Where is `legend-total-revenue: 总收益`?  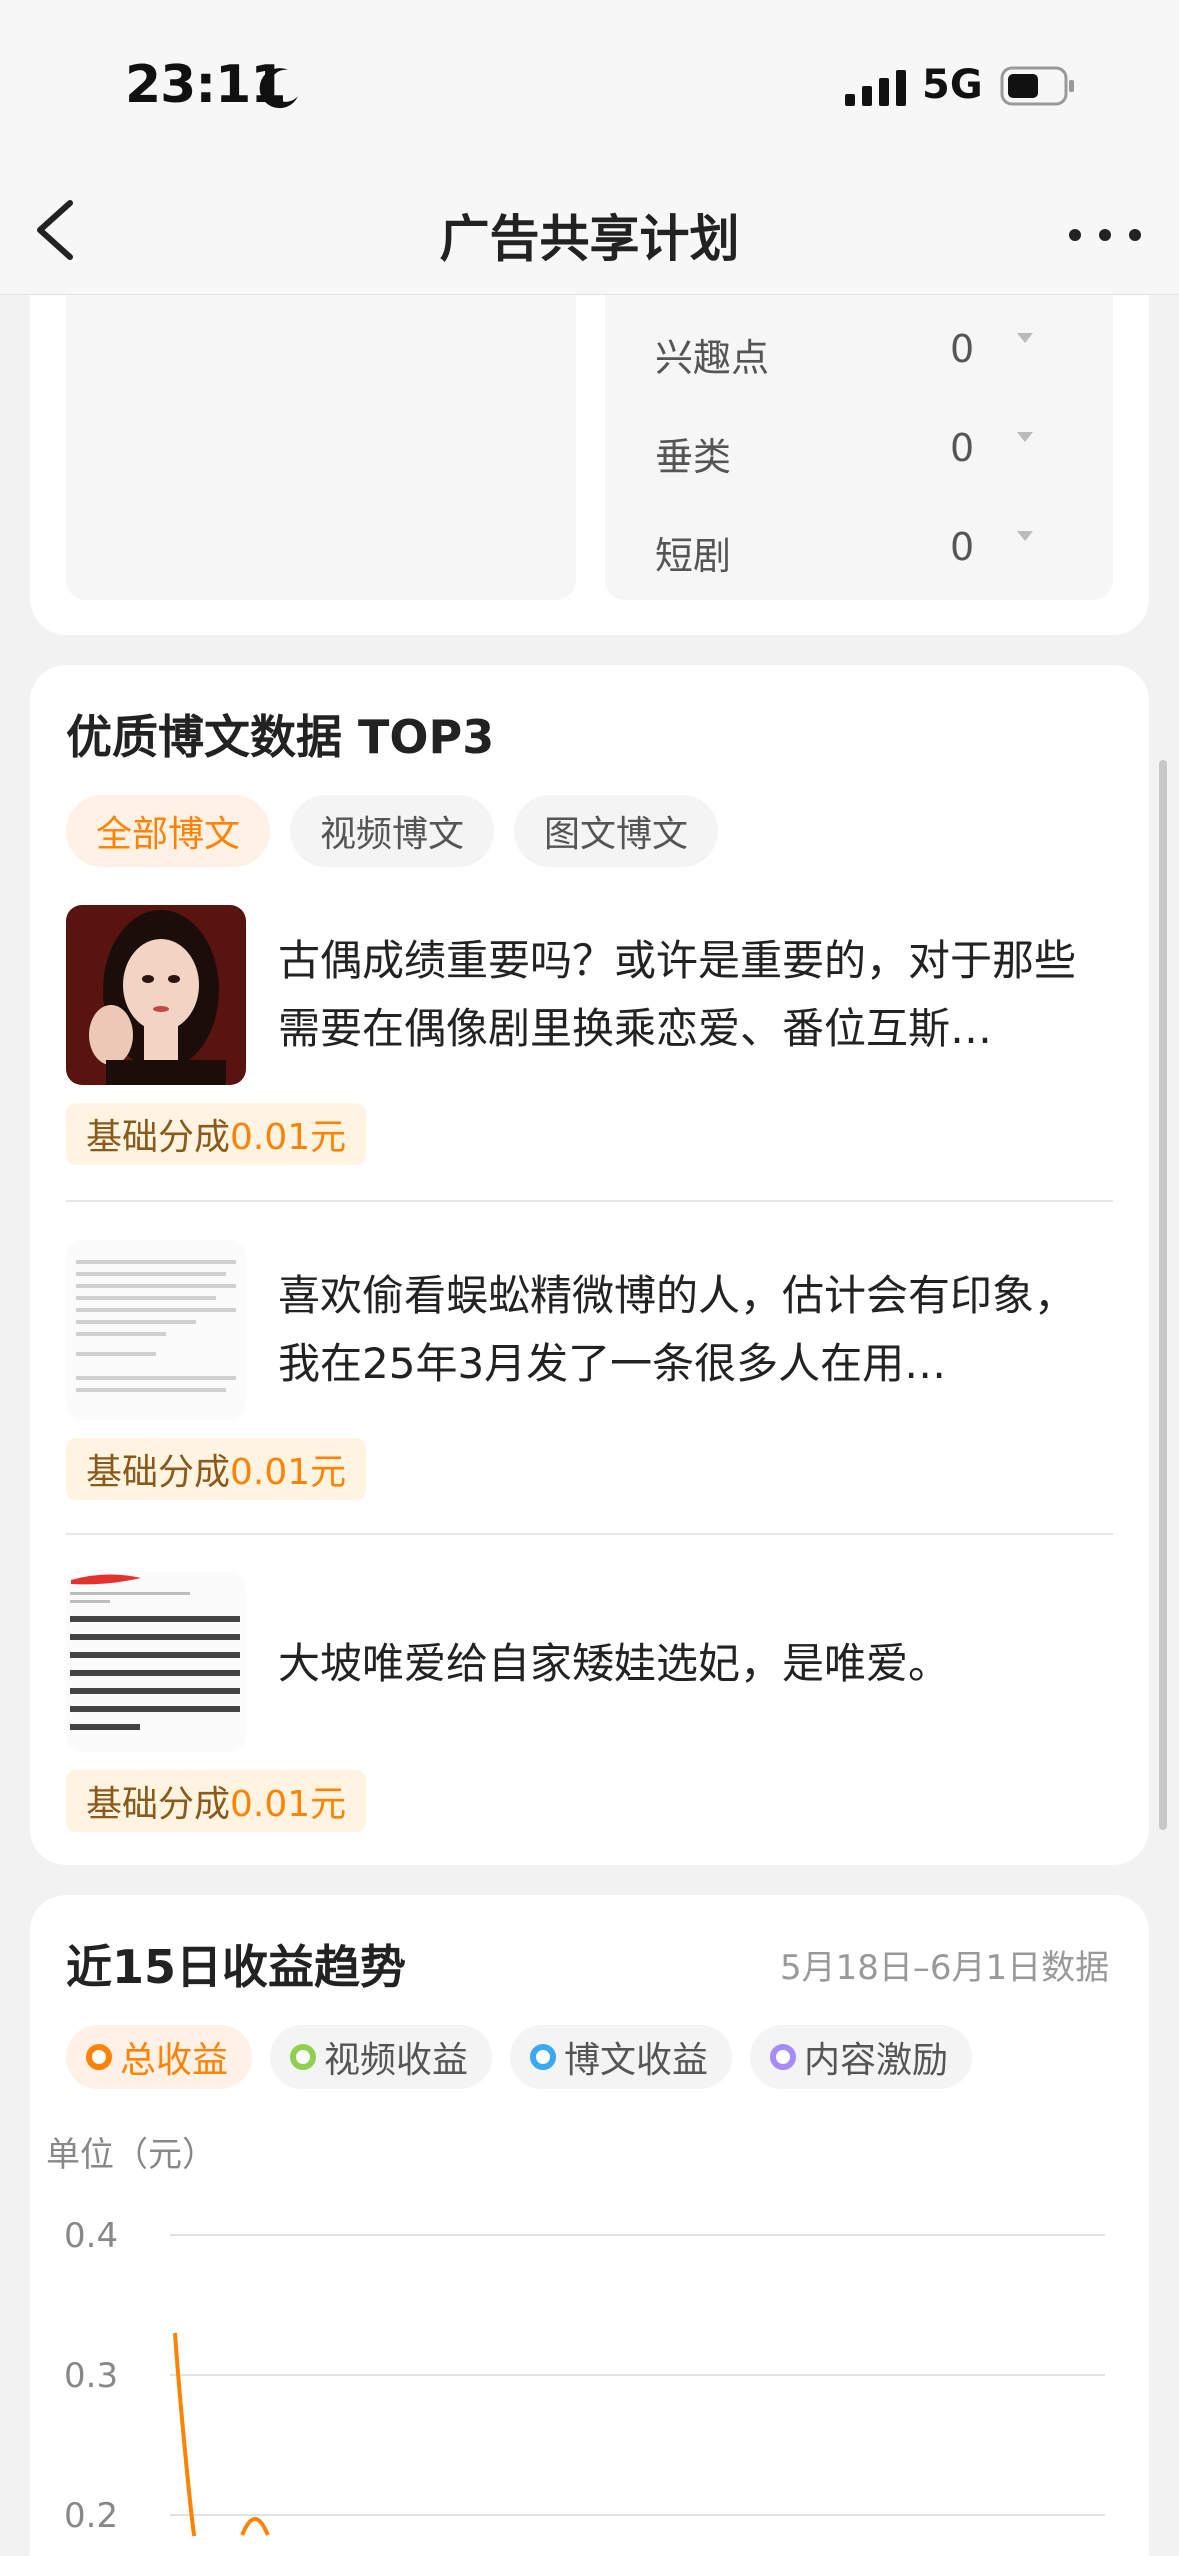
legend-total-revenue: 总收益 is located at coordinates (159, 2057).